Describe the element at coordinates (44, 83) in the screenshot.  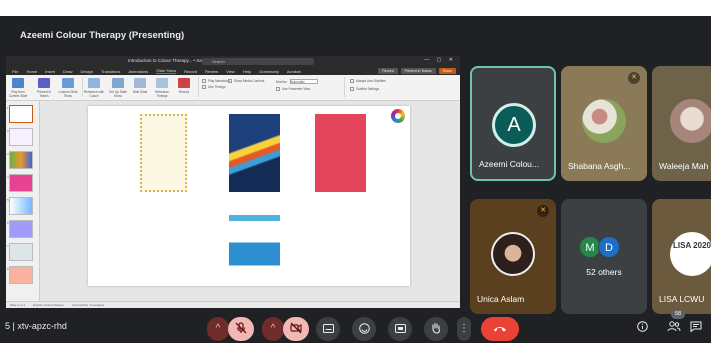
I see `present-in-teams-icon` at that location.